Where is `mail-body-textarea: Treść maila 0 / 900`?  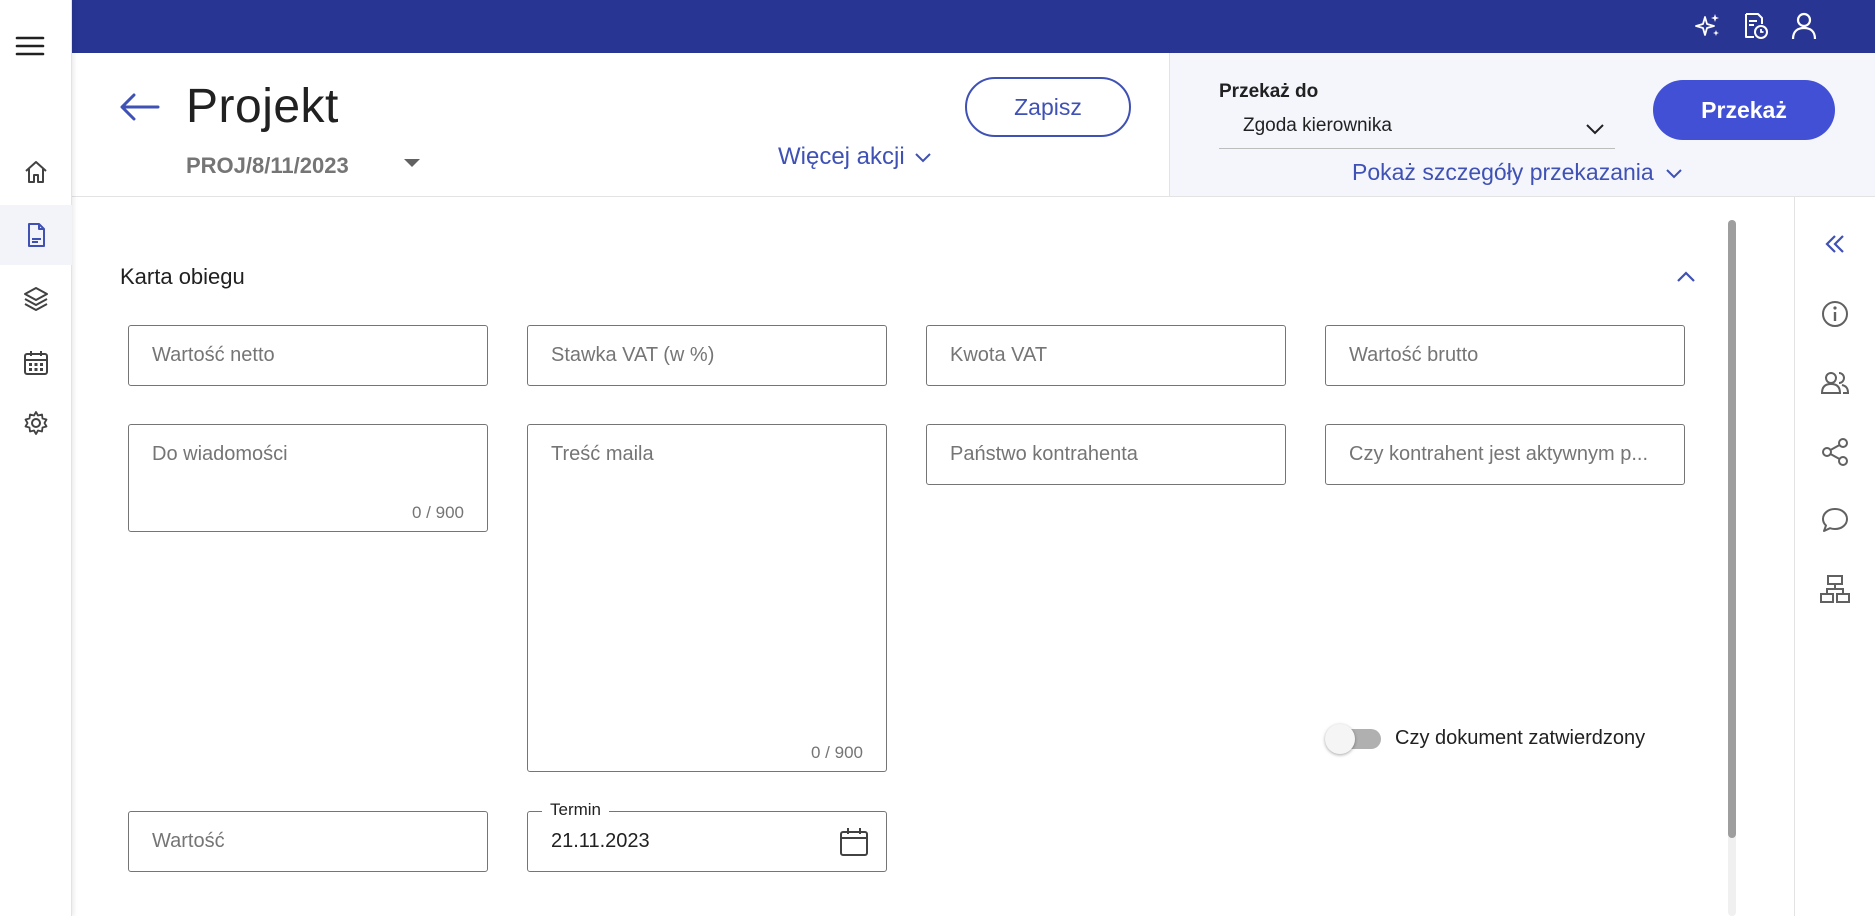
mail-body-textarea: Treść maila 0 / 900 is located at coordinates (707, 598).